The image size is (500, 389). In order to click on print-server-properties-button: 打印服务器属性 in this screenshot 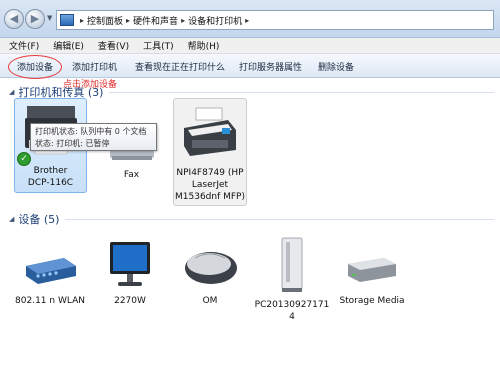, I will do `click(270, 66)`.